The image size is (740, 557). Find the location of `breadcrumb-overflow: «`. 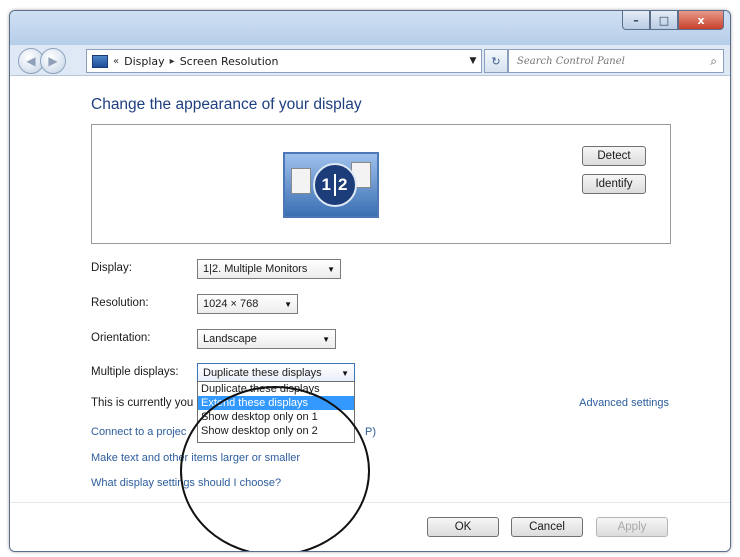

breadcrumb-overflow: « is located at coordinates (116, 61).